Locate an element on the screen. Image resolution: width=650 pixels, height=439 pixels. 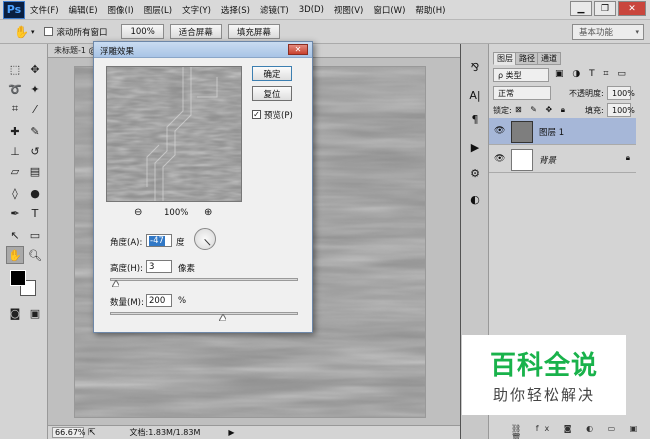
minimize-button: ▁ is located at coordinates (581, 8).